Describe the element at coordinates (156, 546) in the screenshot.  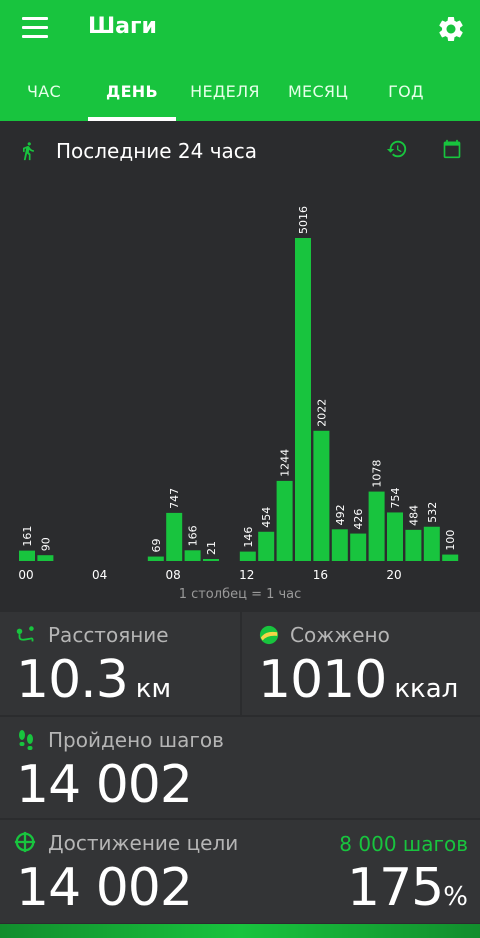
I see `chart-data-label-07: 69` at that location.